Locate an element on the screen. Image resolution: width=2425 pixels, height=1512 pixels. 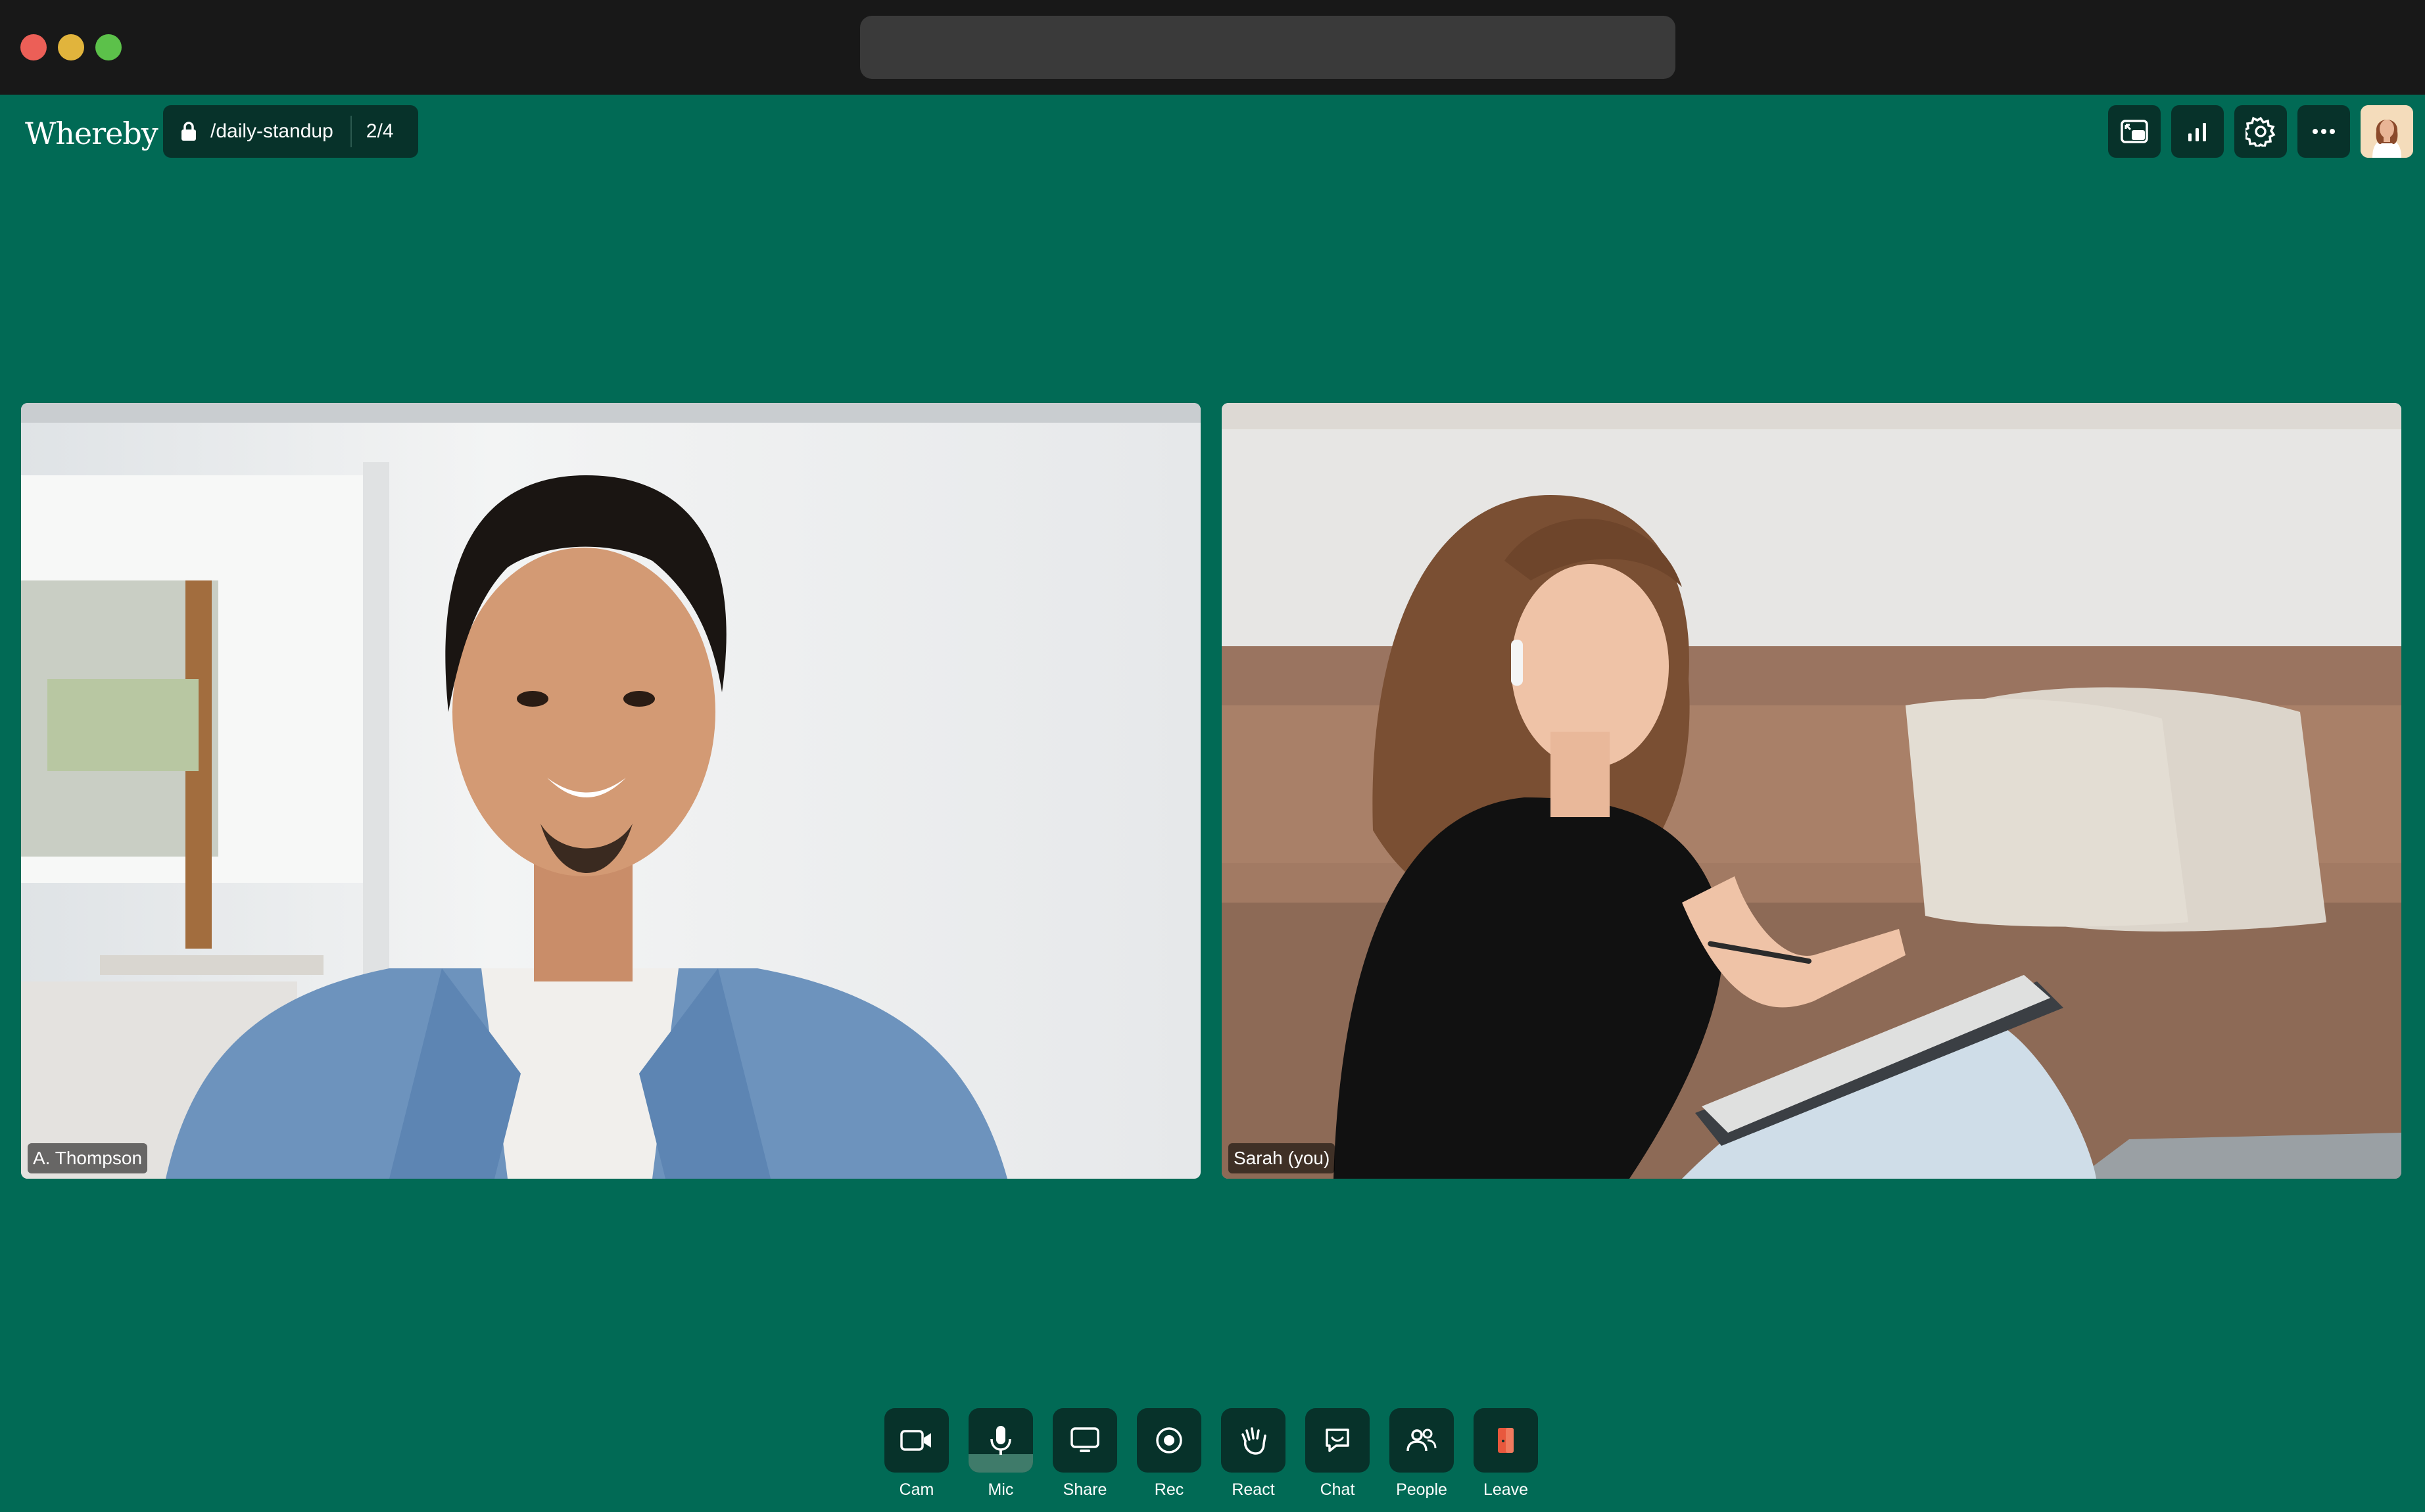
people-control: People is located at coordinates (1421, 1454).